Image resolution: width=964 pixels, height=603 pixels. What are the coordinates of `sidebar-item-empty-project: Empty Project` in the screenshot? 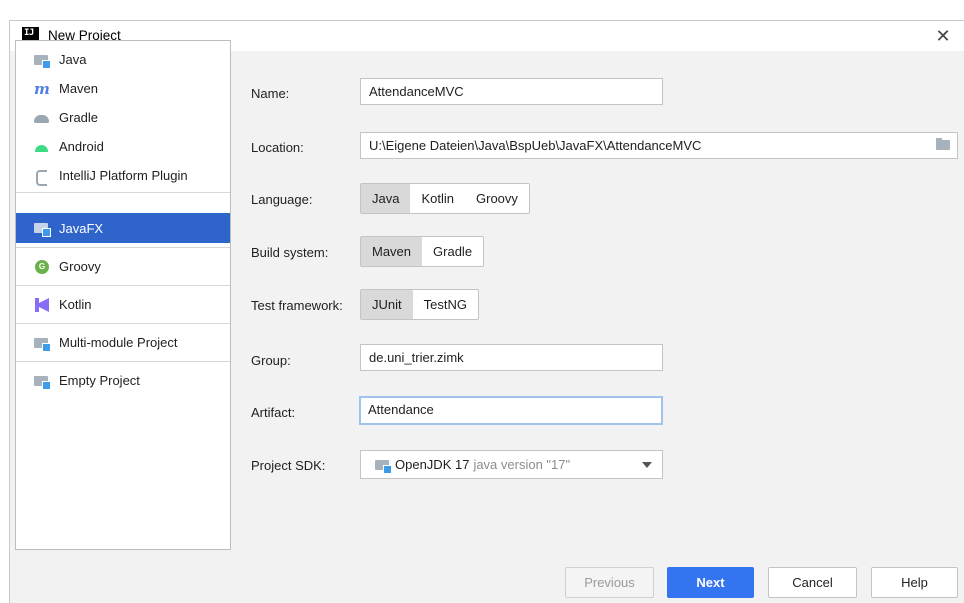 It's located at (123, 380).